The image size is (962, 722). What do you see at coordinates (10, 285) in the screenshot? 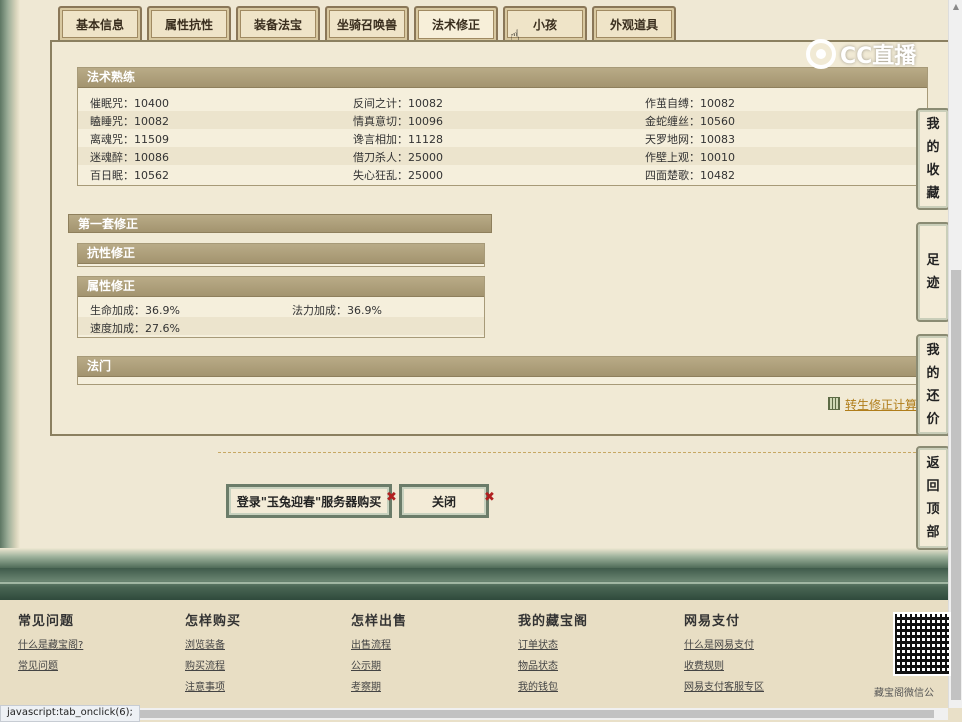
I see `left-frame` at bounding box center [10, 285].